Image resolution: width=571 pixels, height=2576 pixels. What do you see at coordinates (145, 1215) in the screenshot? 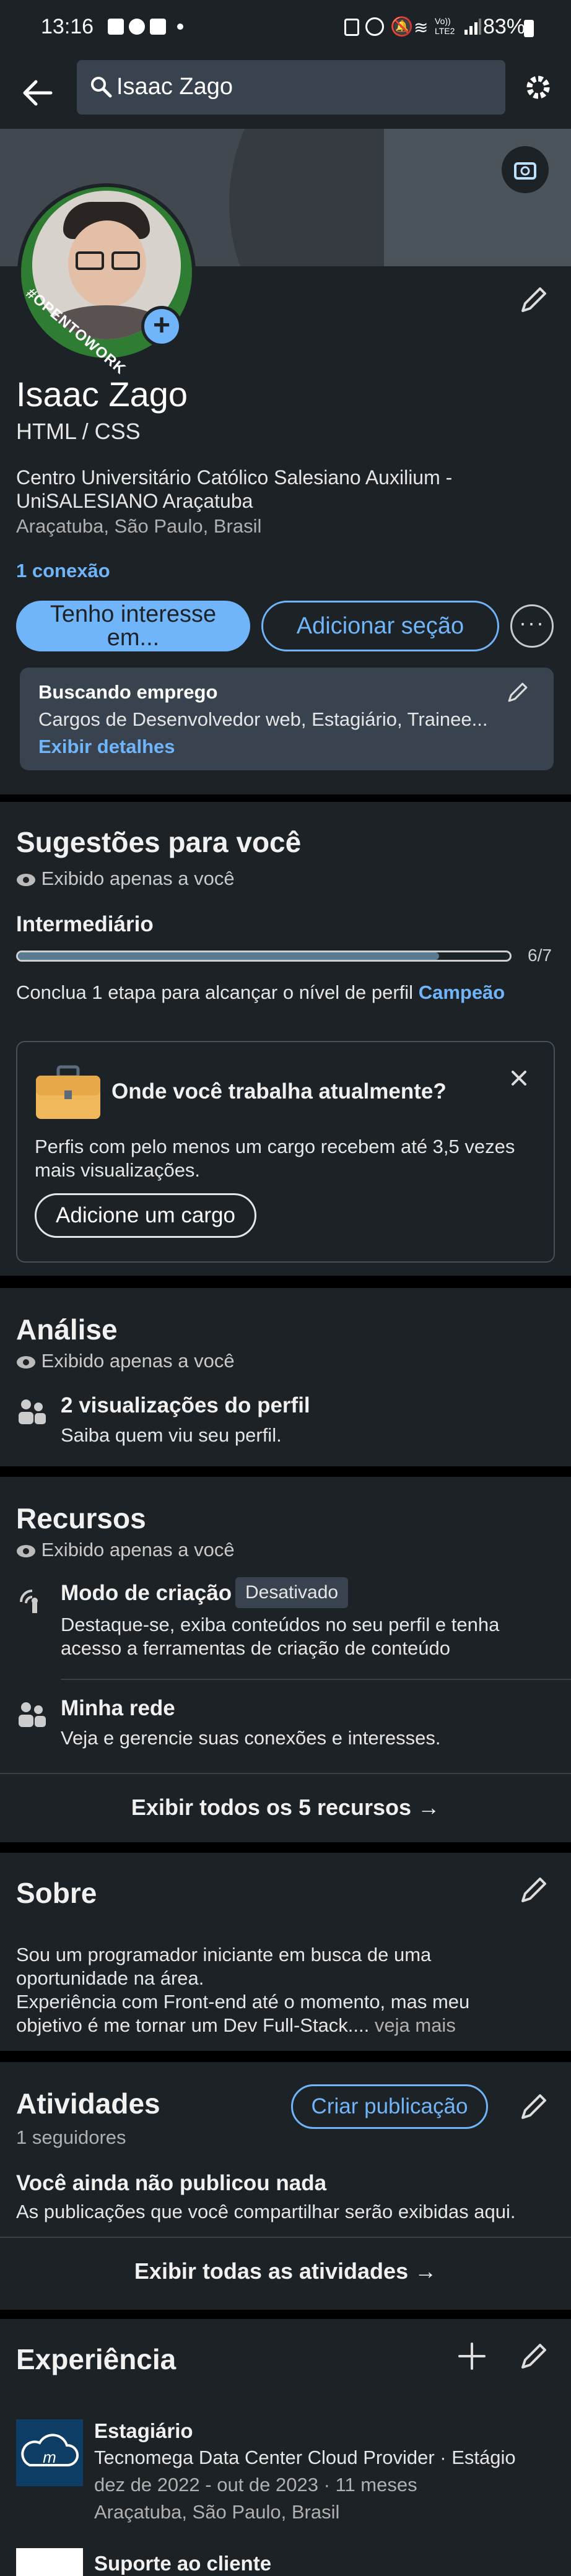
I see `add-position-button: Adicione um cargo` at bounding box center [145, 1215].